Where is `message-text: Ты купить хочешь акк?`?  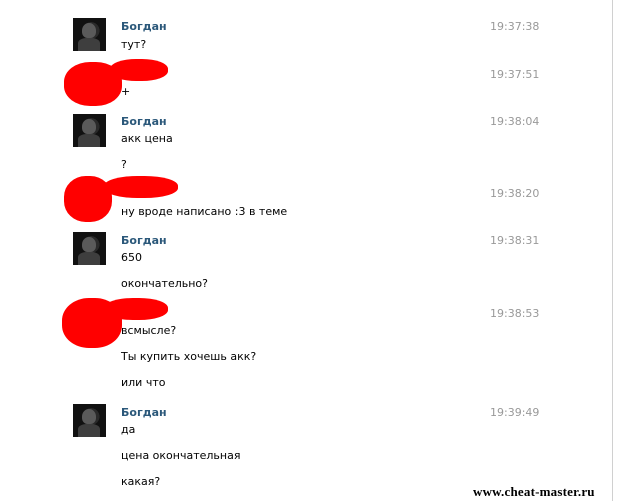 message-text: Ты купить хочешь акк? is located at coordinates (189, 356).